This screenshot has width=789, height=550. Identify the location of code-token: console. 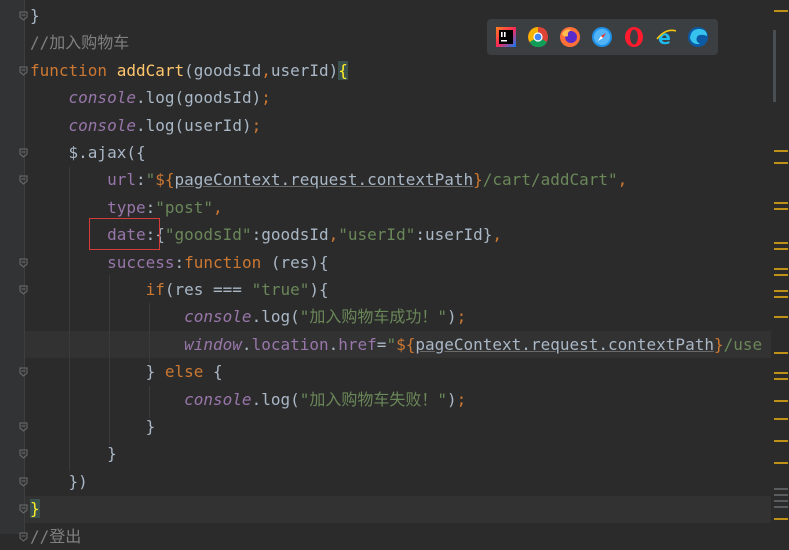
(218, 317).